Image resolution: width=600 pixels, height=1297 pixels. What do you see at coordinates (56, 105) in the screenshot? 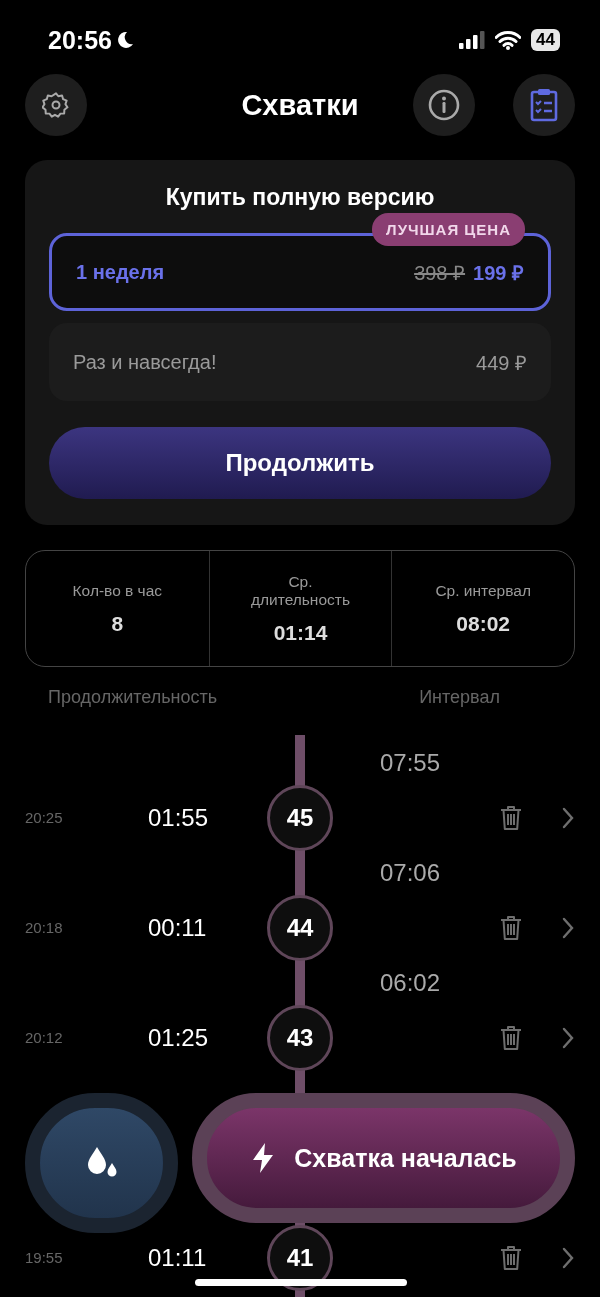
I see `settings-icon` at bounding box center [56, 105].